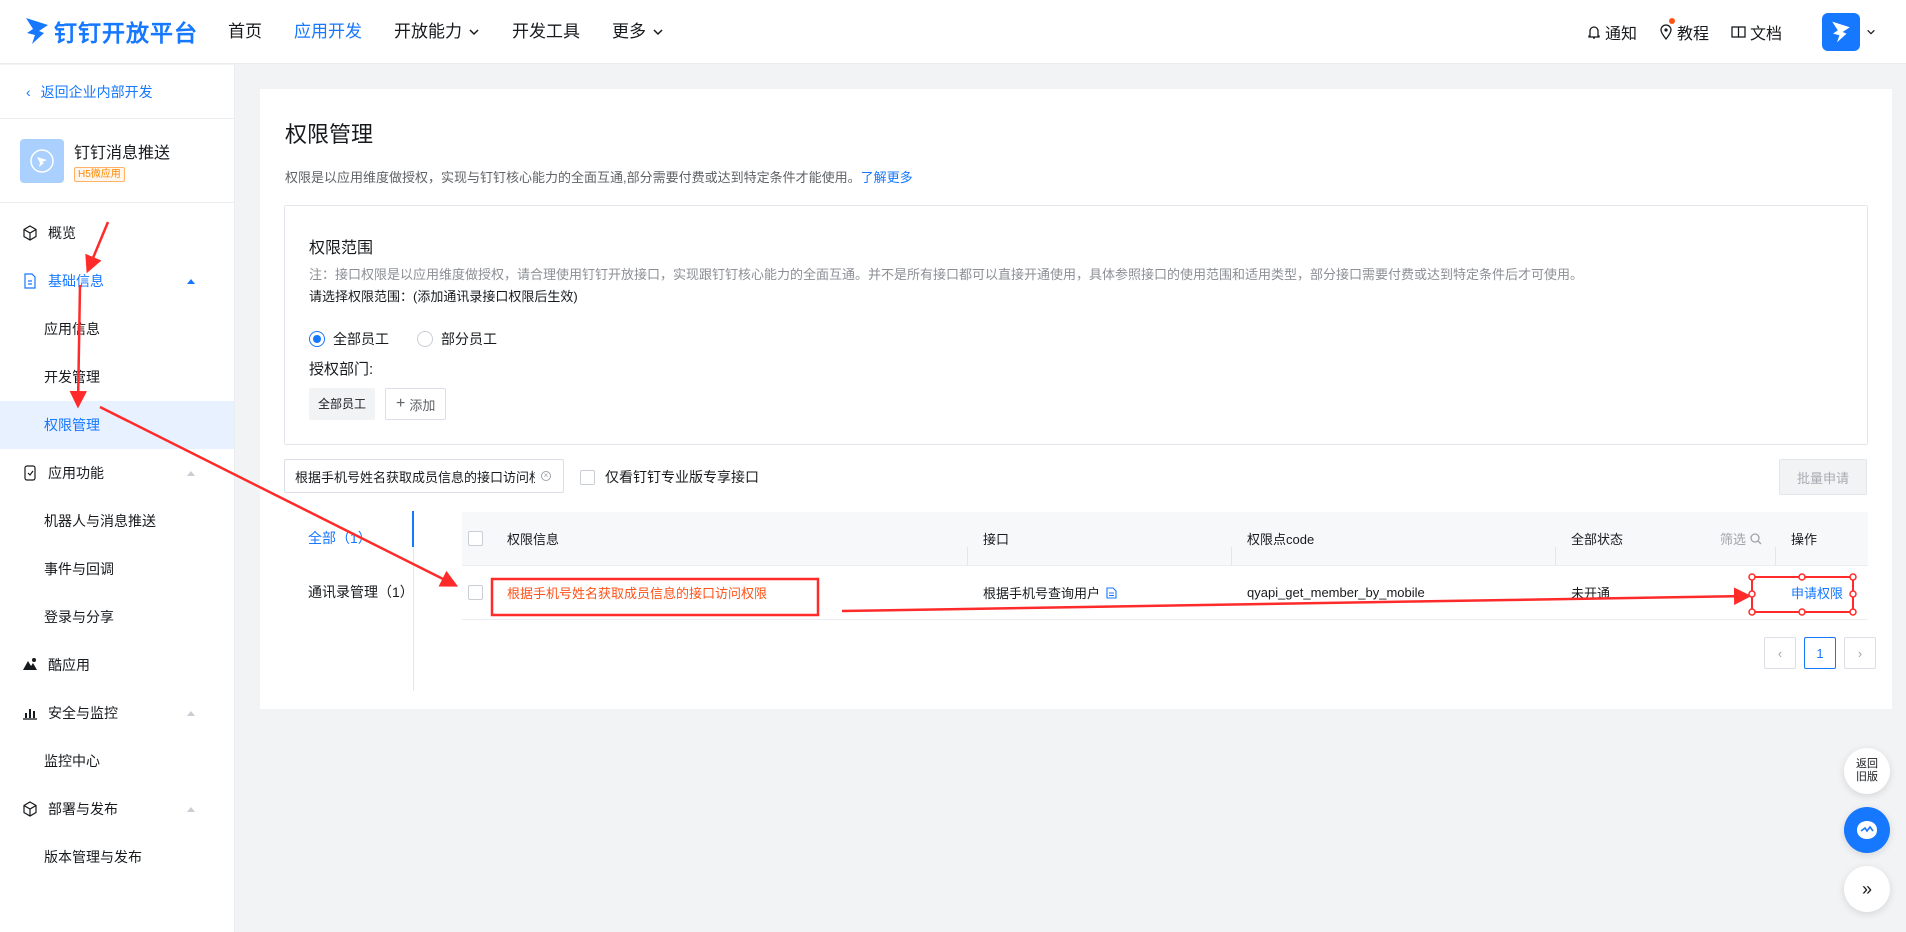 The width and height of the screenshot is (1906, 932). I want to click on learn-more-link: 了解更多, so click(887, 177).